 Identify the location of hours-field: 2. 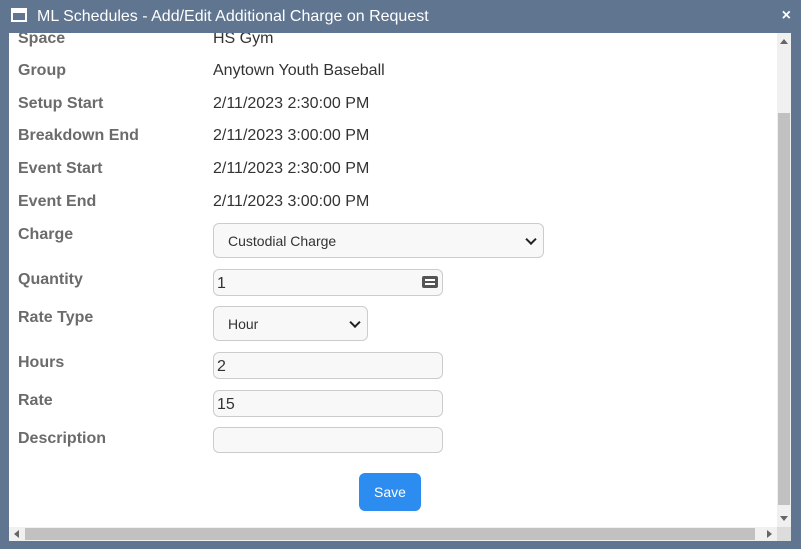
(328, 365).